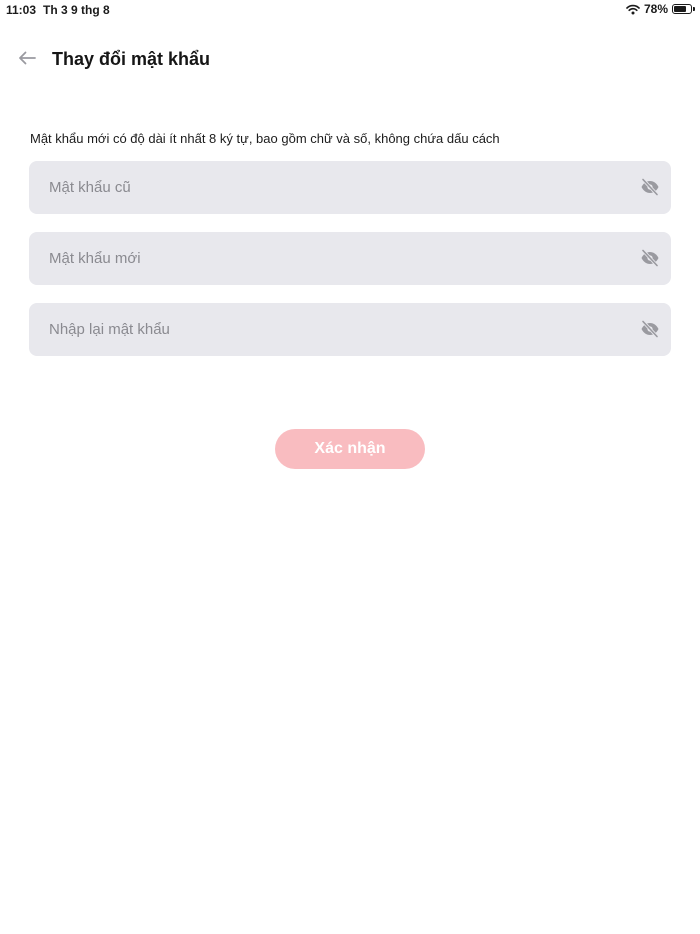 The image size is (700, 934). I want to click on confirm-password-field, so click(350, 329).